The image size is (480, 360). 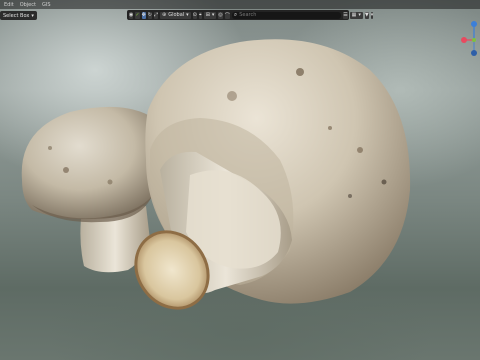 I want to click on select-box-dropdown: Select Box ▾, so click(x=18, y=15).